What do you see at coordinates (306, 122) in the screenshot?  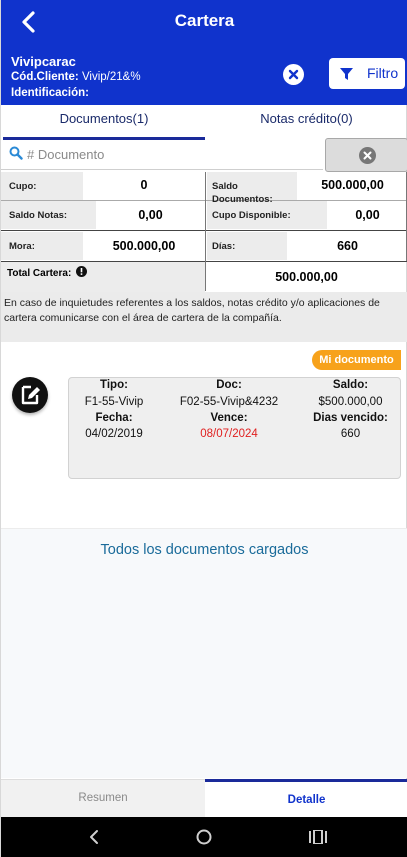 I see `tab-notas-credito: Notas crédito(0)` at bounding box center [306, 122].